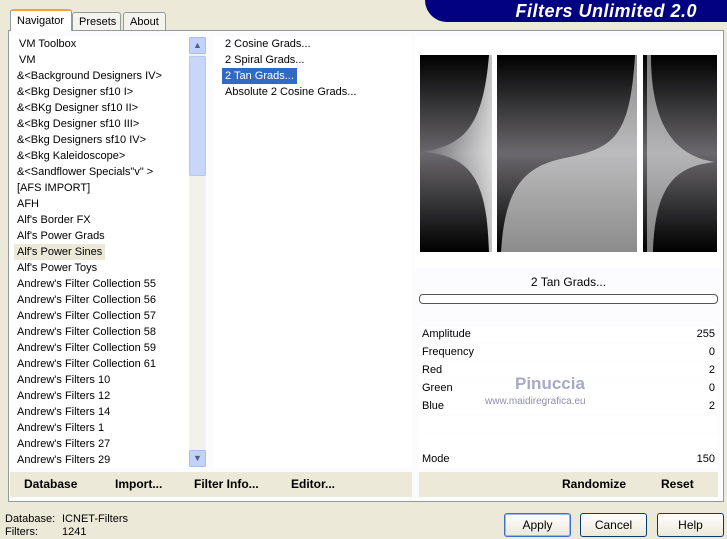 Image resolution: width=727 pixels, height=539 pixels. I want to click on status-info: Database: ICNET-Filters Filters: 1241, so click(66, 526).